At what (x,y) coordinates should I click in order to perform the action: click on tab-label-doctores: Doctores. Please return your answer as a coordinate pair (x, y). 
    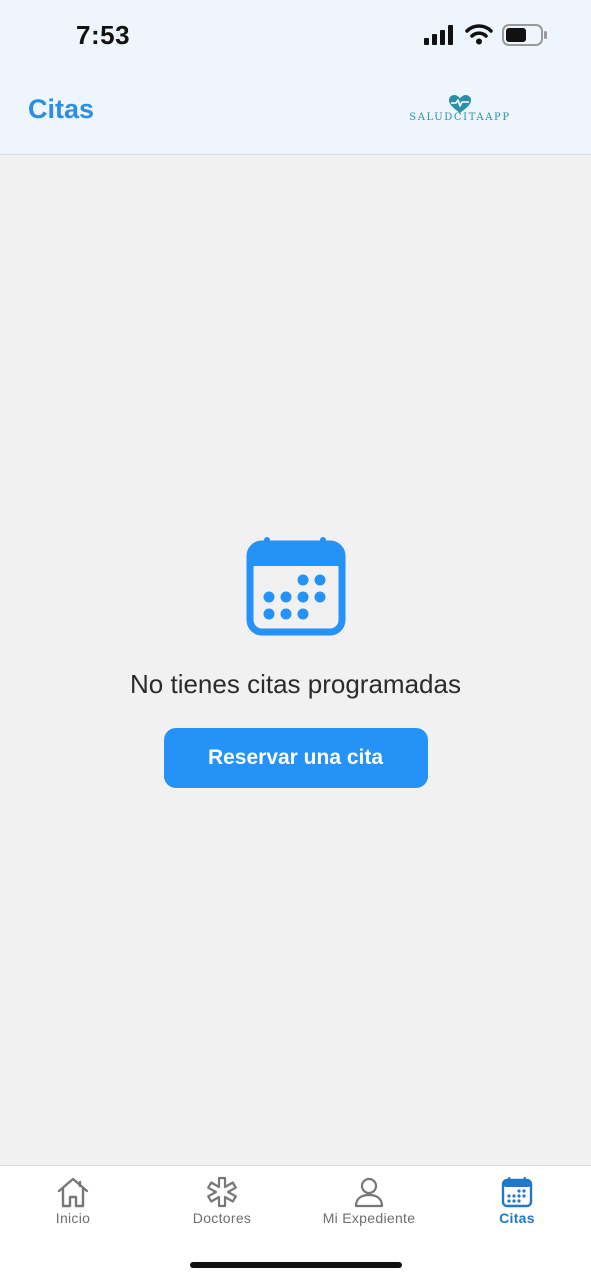
    Looking at the image, I should click on (222, 1218).